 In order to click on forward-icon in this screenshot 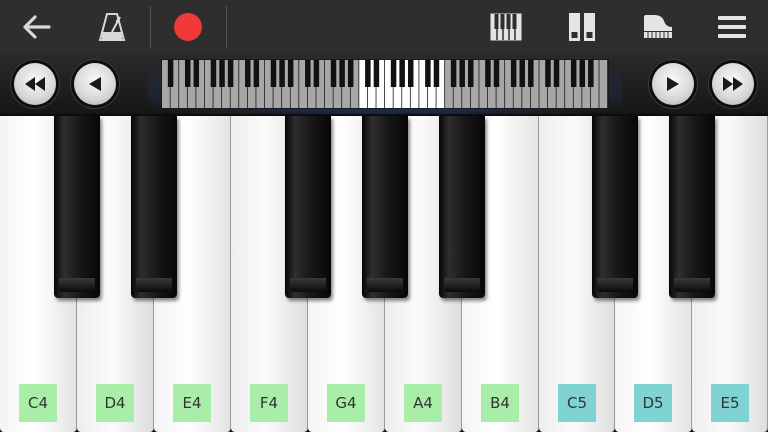, I will do `click(673, 84)`.